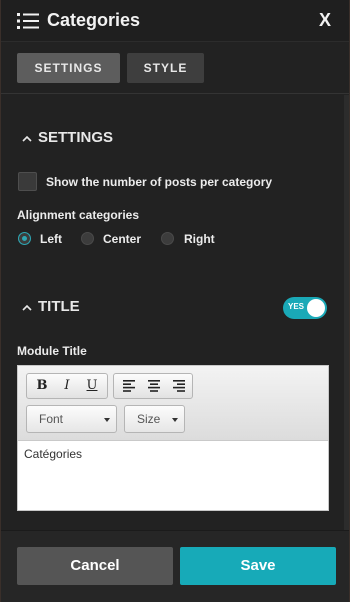  I want to click on settings-section-header: SETTINGS, so click(67, 137).